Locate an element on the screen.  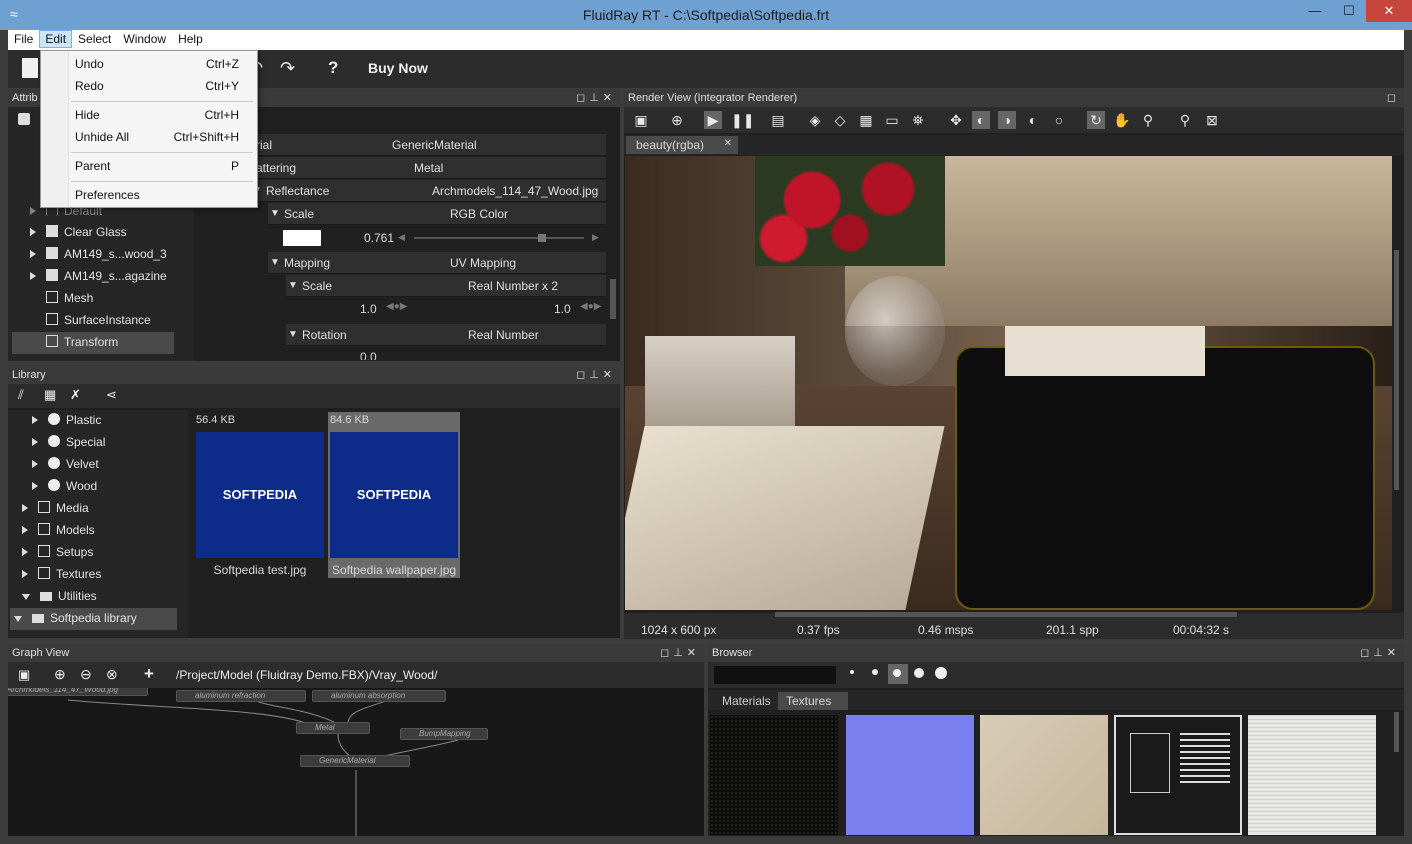
graph-node: aluminum absorption is located at coordinates (379, 696).